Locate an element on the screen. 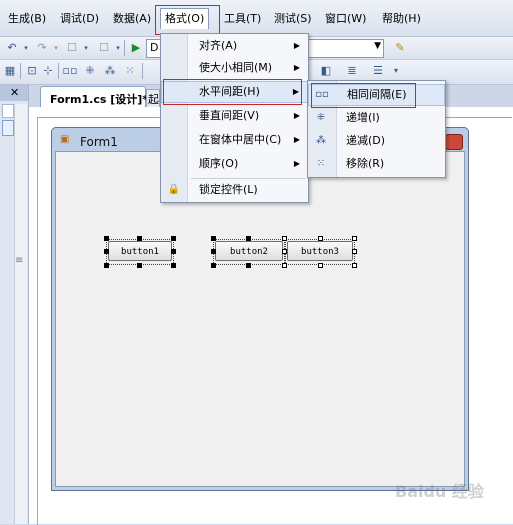 The width and height of the screenshot is (513, 525). align-centers-icon: ⁜ is located at coordinates (90, 71).